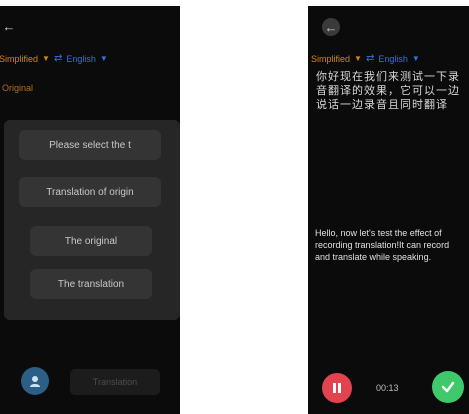 This screenshot has width=469, height=414. I want to click on menu-item-translation: The translation, so click(91, 284).